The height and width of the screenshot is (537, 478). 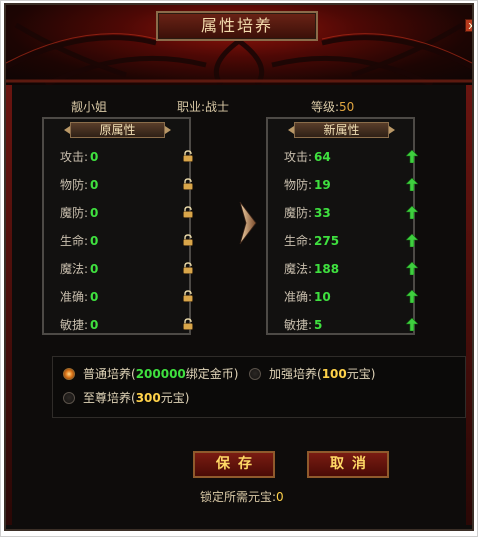 I want to click on lock-cost-value: 0, so click(x=280, y=497).